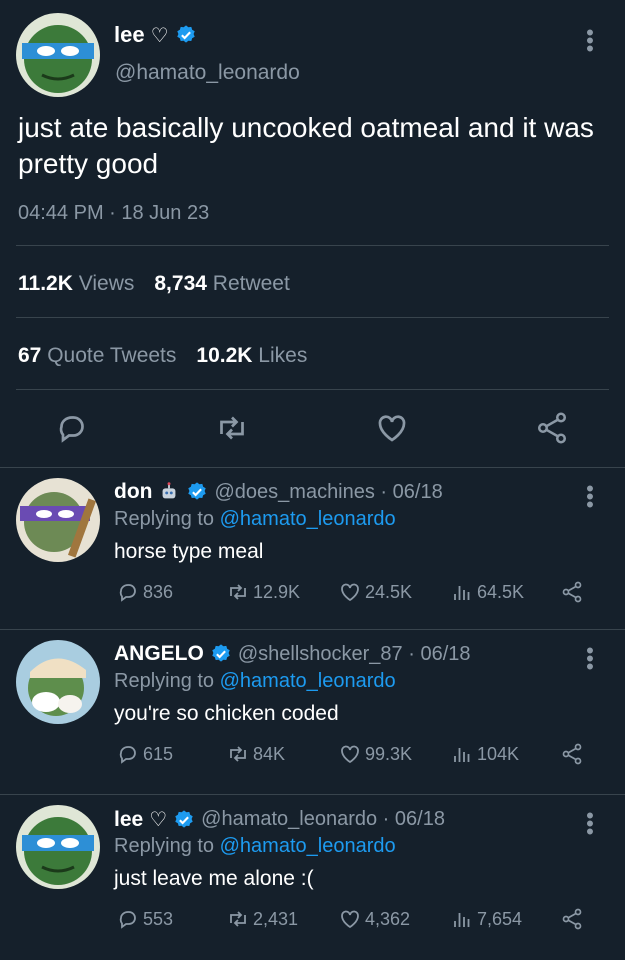 Image resolution: width=625 pixels, height=960 pixels. What do you see at coordinates (144, 592) in the screenshot?
I see `reply-button: 836` at bounding box center [144, 592].